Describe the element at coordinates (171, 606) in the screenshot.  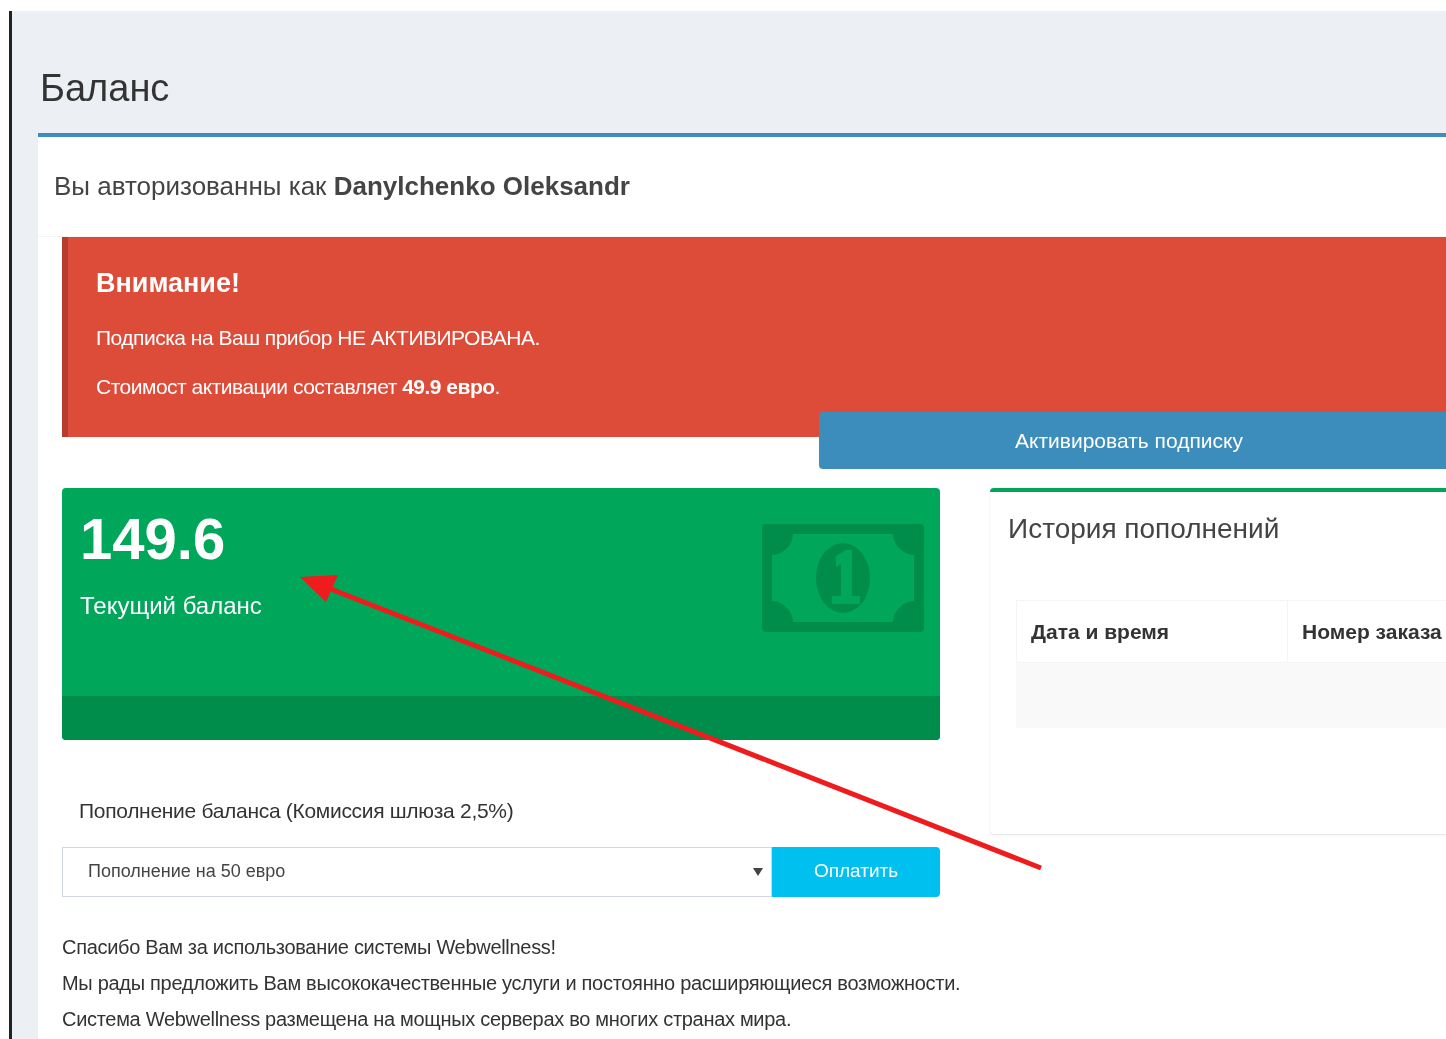
I see `balance-label: Текущий баланс` at that location.